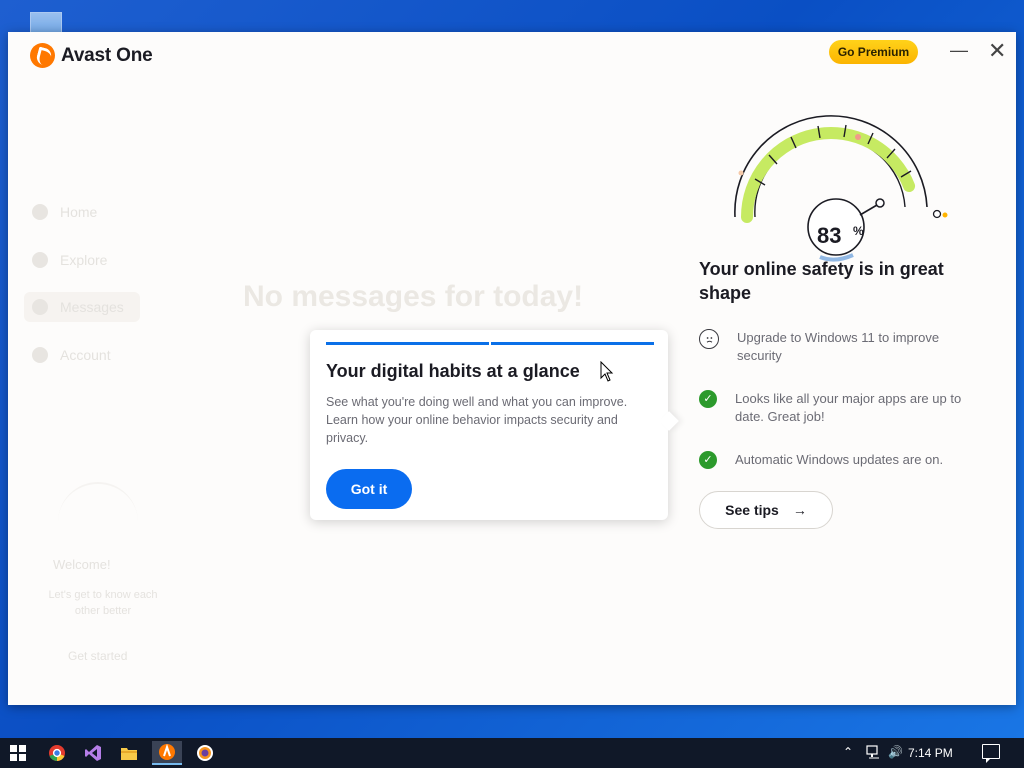 The height and width of the screenshot is (768, 1024). What do you see at coordinates (959, 50) in the screenshot?
I see `minimize-icon: —` at bounding box center [959, 50].